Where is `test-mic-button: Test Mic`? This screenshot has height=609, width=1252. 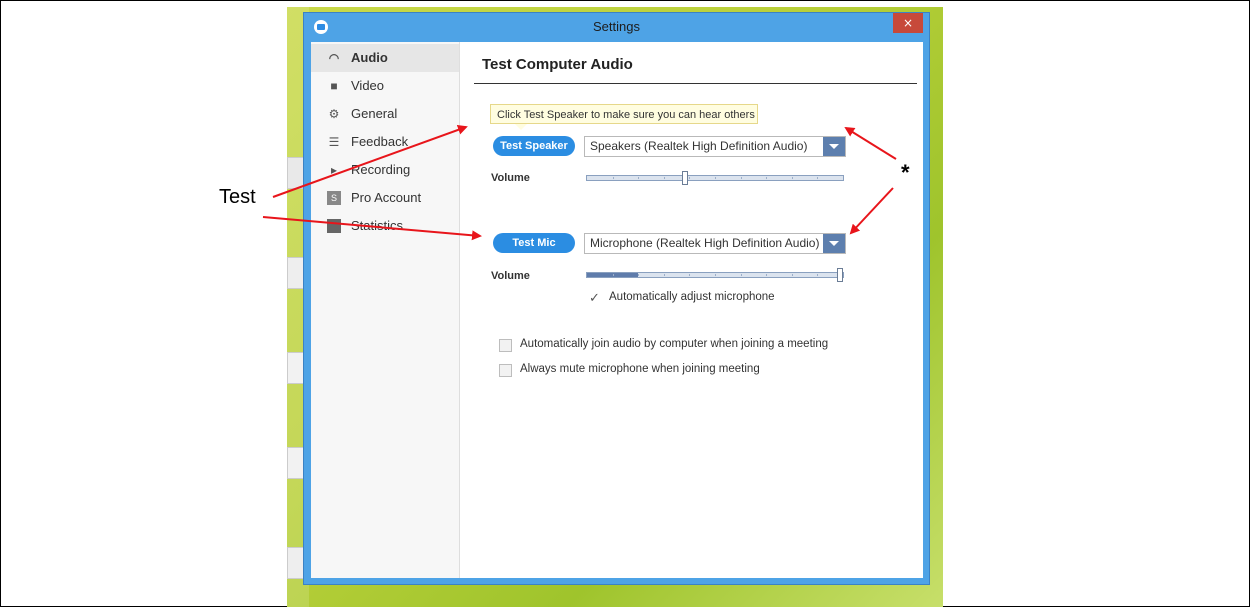 test-mic-button: Test Mic is located at coordinates (534, 243).